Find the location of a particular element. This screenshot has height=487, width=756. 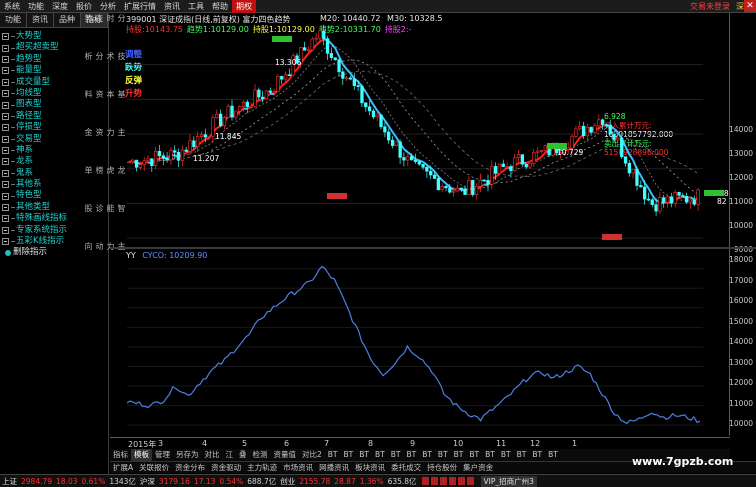

tree-item: 能量型 is located at coordinates (54, 70).